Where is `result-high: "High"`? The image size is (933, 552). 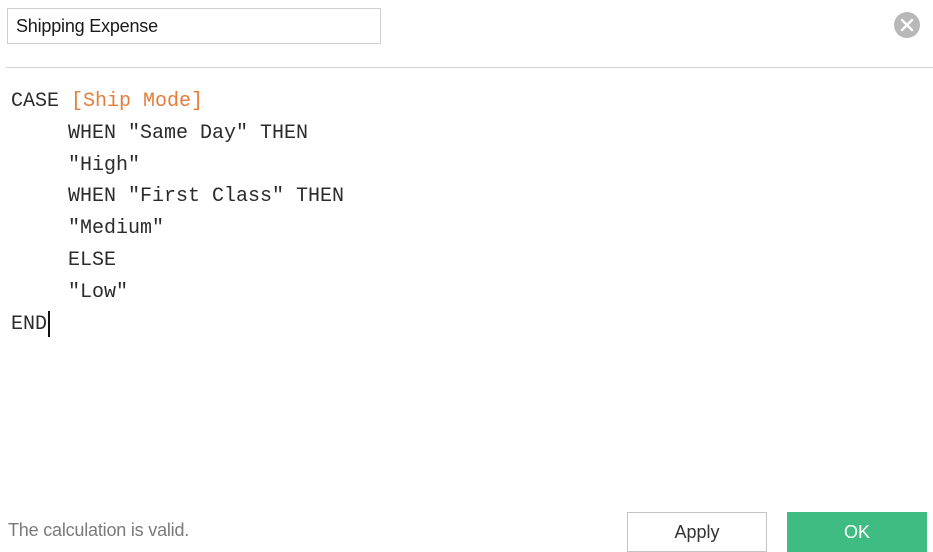
result-high: "High" is located at coordinates (104, 165).